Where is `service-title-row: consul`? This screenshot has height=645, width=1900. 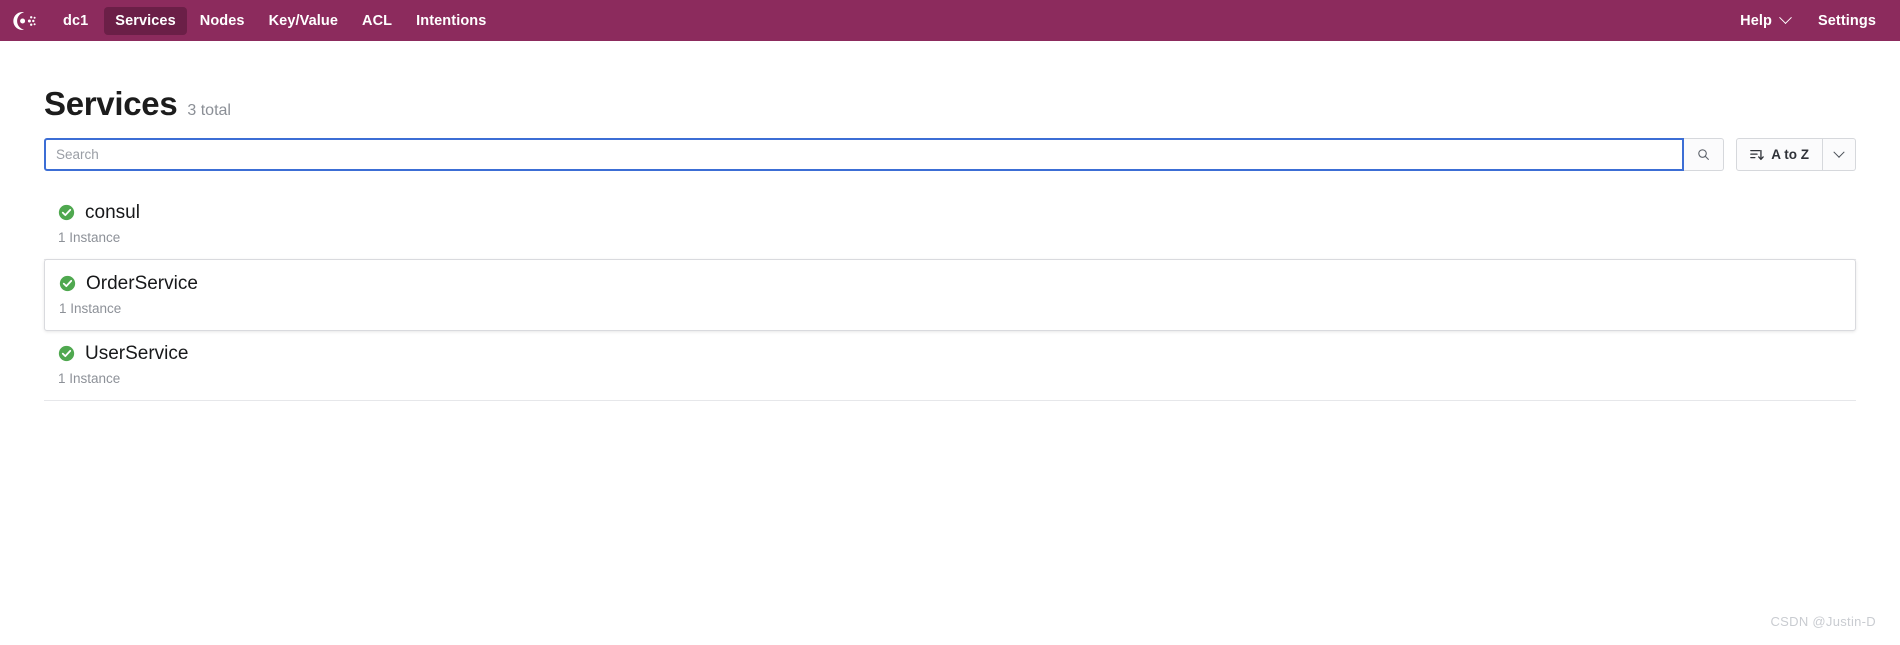
service-title-row: consul is located at coordinates (950, 212).